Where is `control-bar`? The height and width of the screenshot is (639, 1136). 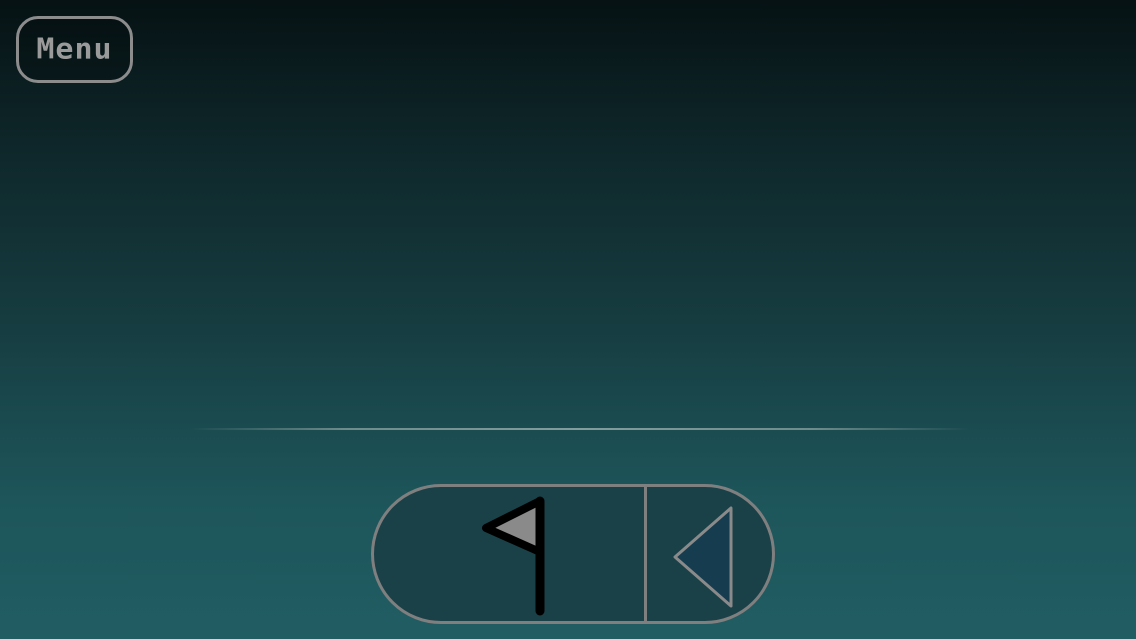 control-bar is located at coordinates (573, 554).